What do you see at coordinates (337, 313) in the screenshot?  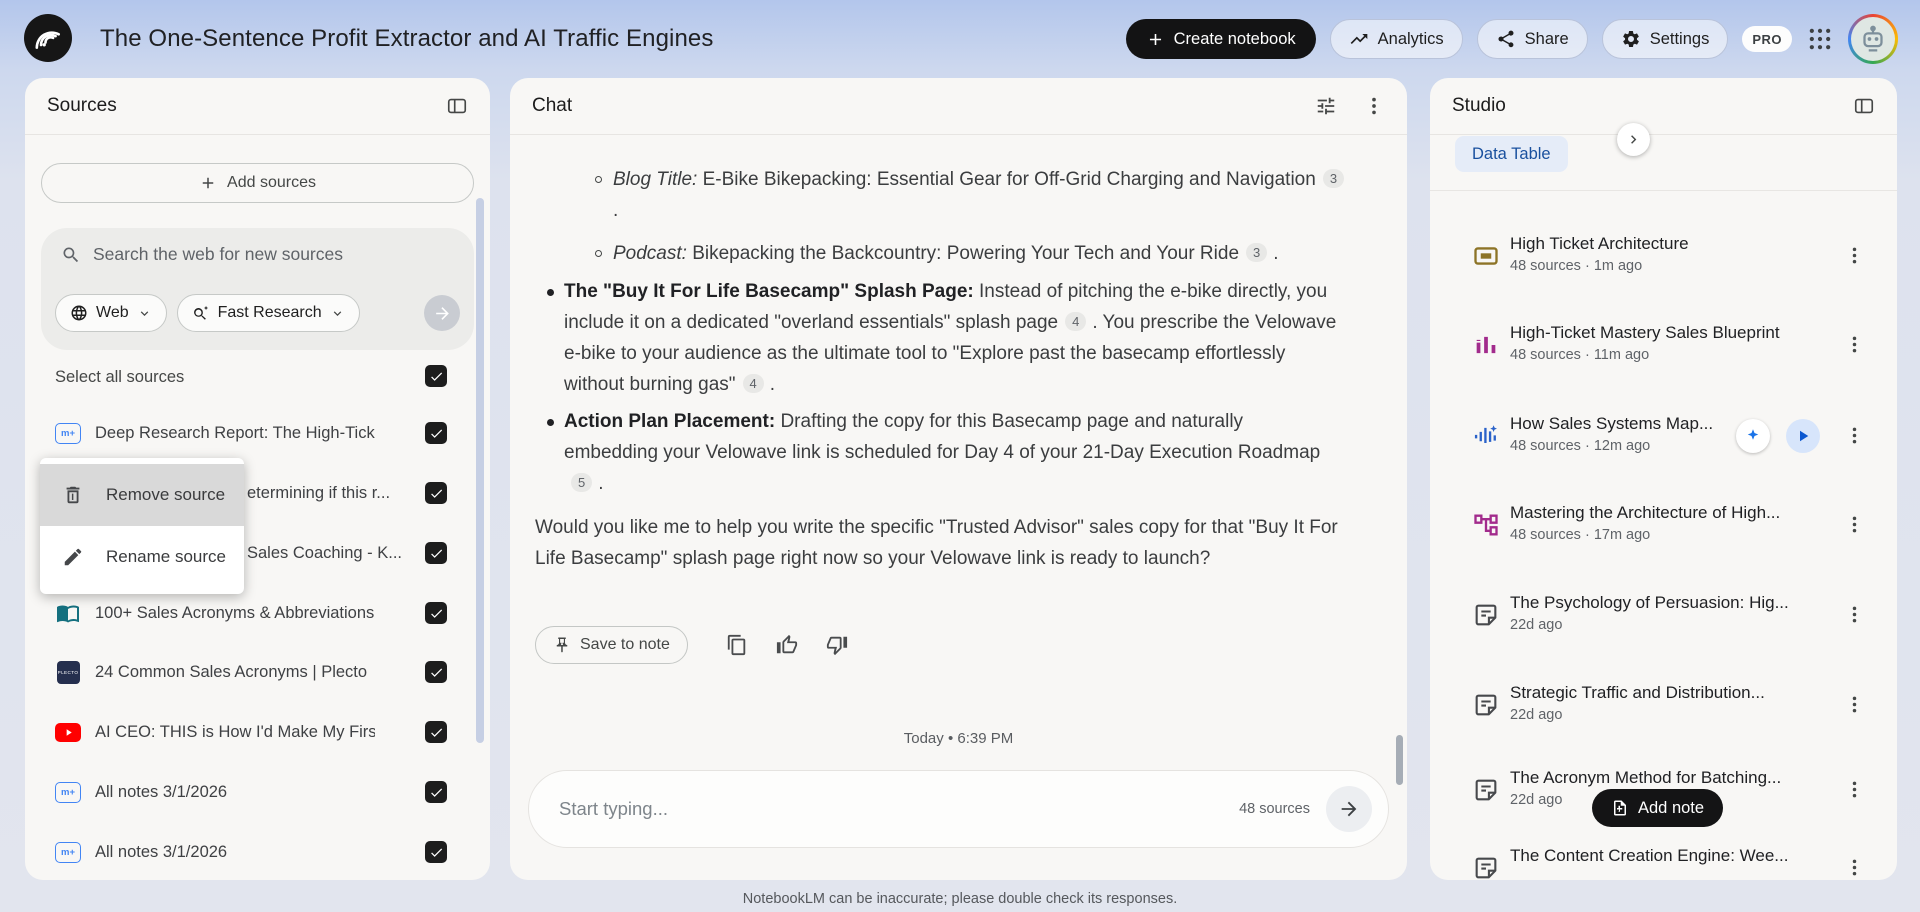 I see `chevron-down-icon` at bounding box center [337, 313].